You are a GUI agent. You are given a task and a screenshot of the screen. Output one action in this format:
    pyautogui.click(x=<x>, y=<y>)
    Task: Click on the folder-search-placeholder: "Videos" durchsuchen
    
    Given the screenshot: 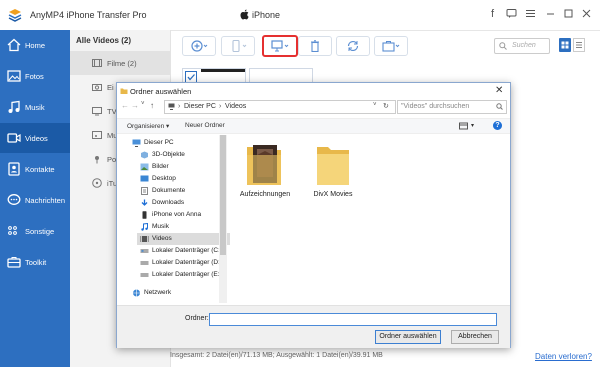 What is the action you would take?
    pyautogui.click(x=435, y=106)
    